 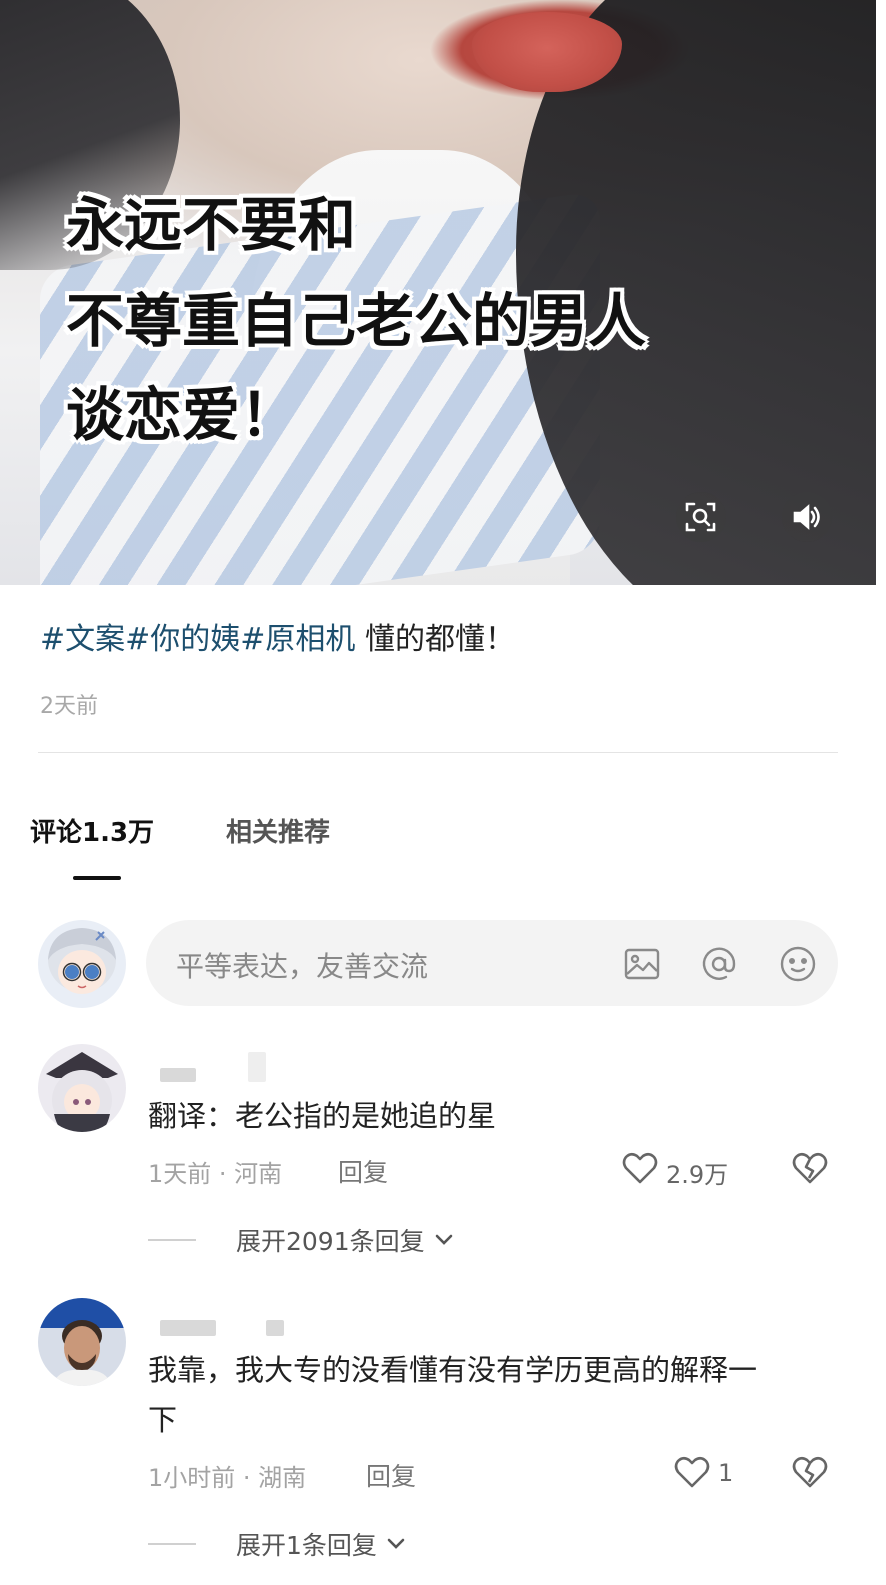 What do you see at coordinates (163, 1420) in the screenshot?
I see `comment-text-line-2: 下` at bounding box center [163, 1420].